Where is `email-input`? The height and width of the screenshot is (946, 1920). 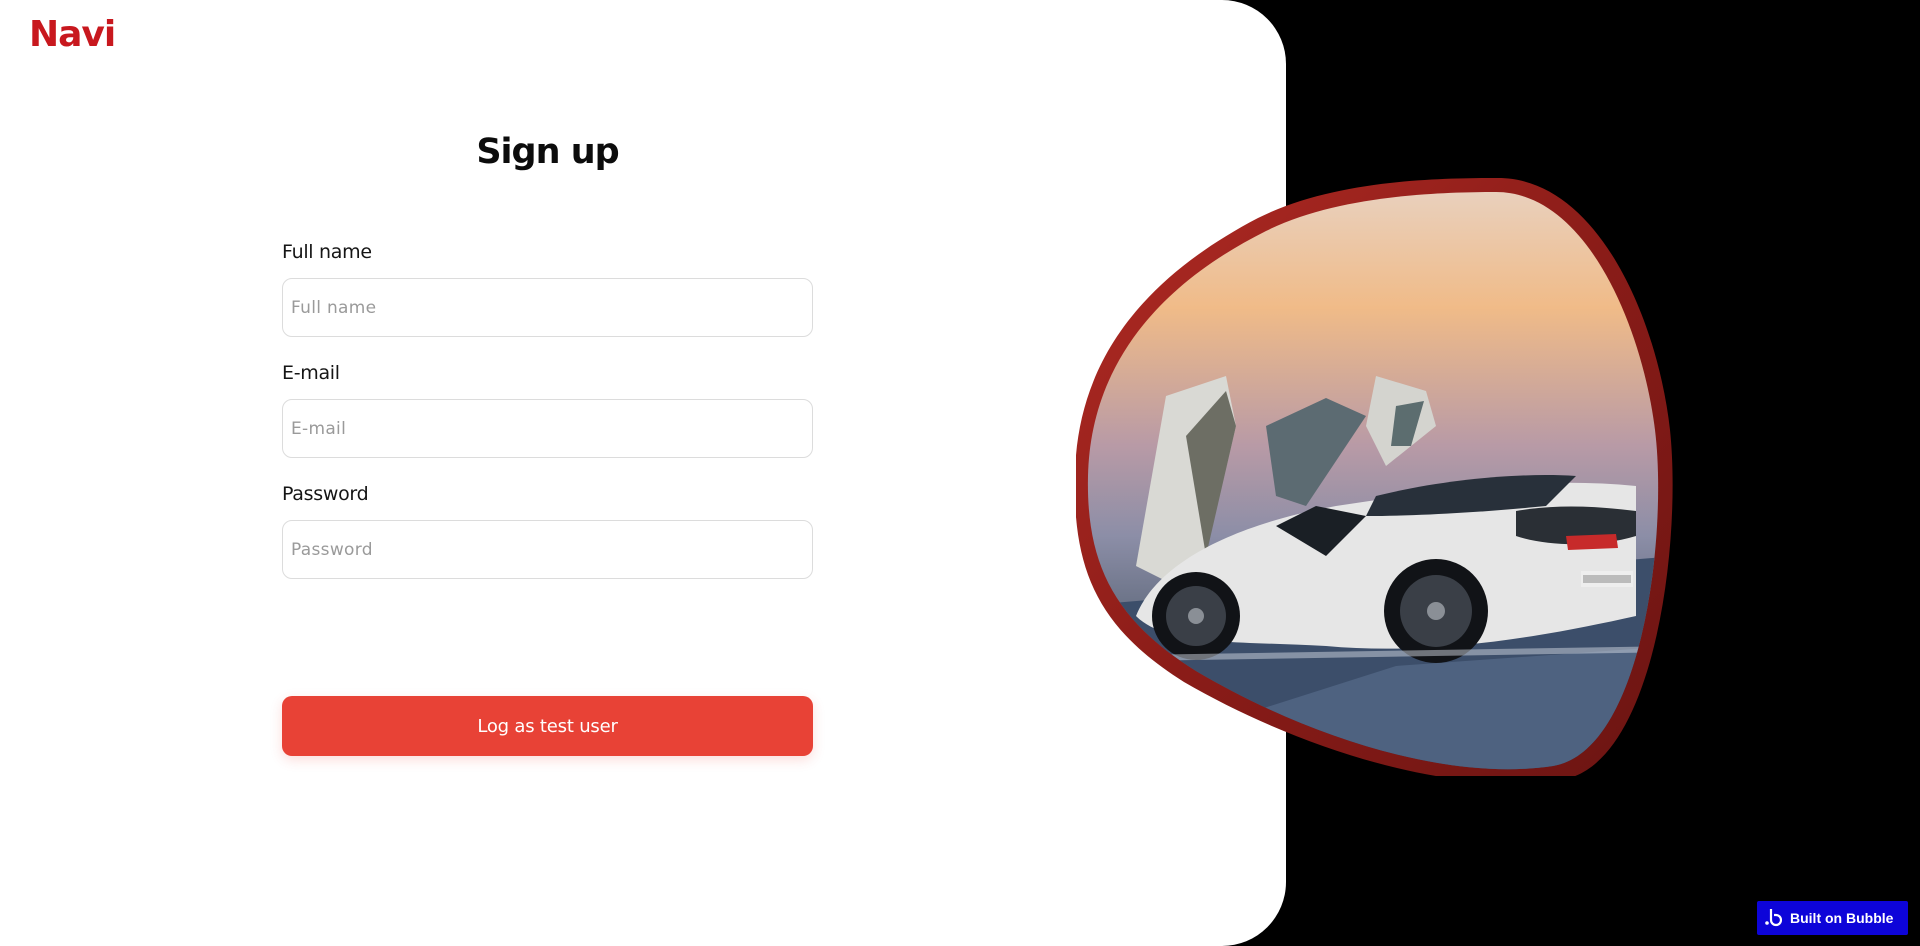
email-input is located at coordinates (547, 428).